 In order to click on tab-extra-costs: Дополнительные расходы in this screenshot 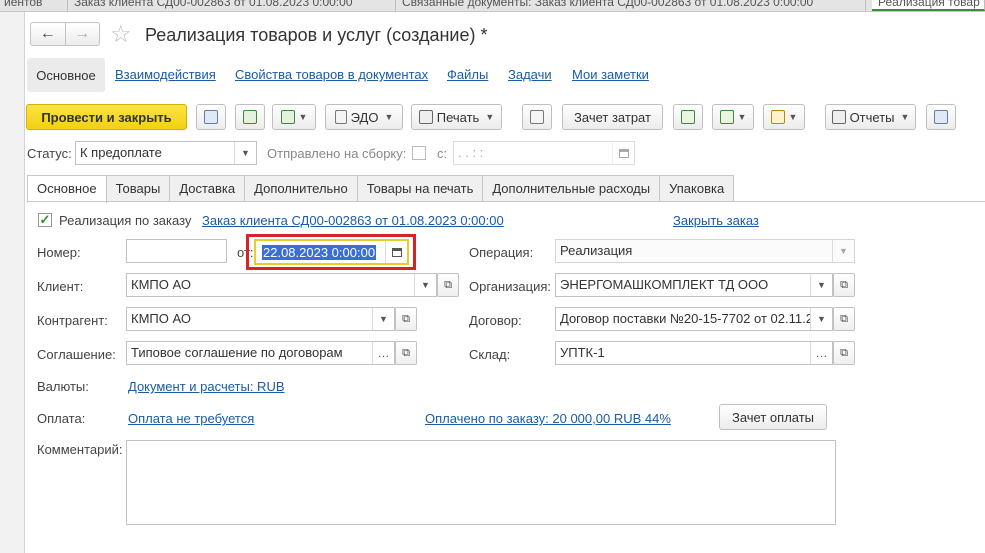, I will do `click(571, 188)`.